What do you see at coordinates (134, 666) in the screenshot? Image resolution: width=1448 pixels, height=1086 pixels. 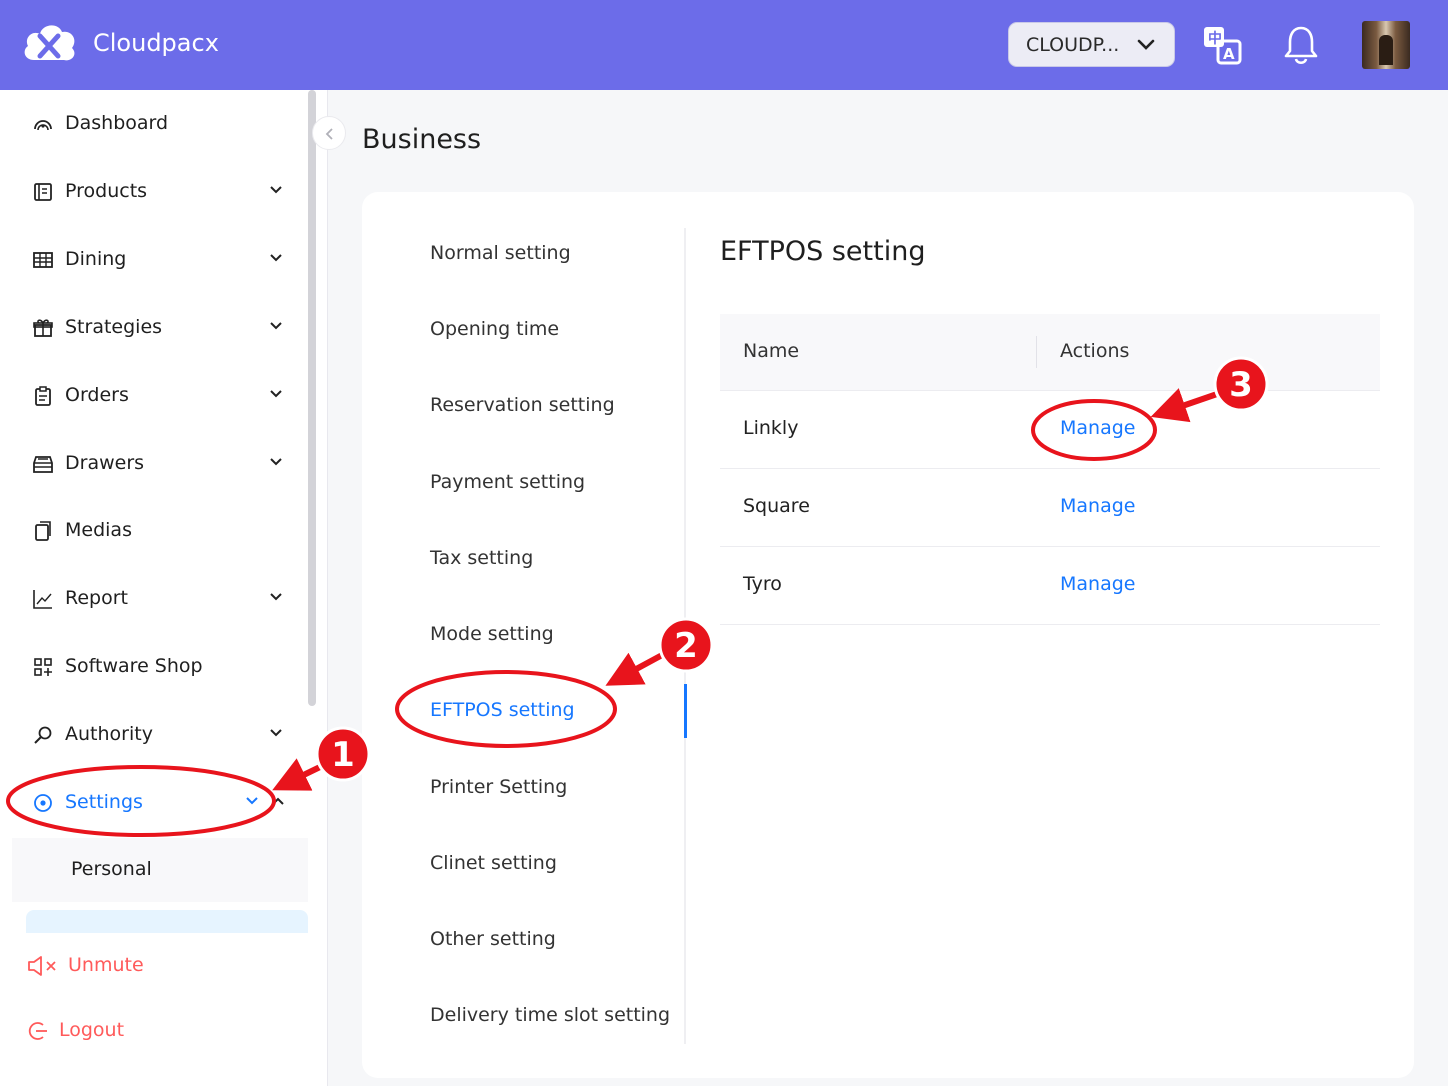 I see `sidebar-item-label: Software Shop` at bounding box center [134, 666].